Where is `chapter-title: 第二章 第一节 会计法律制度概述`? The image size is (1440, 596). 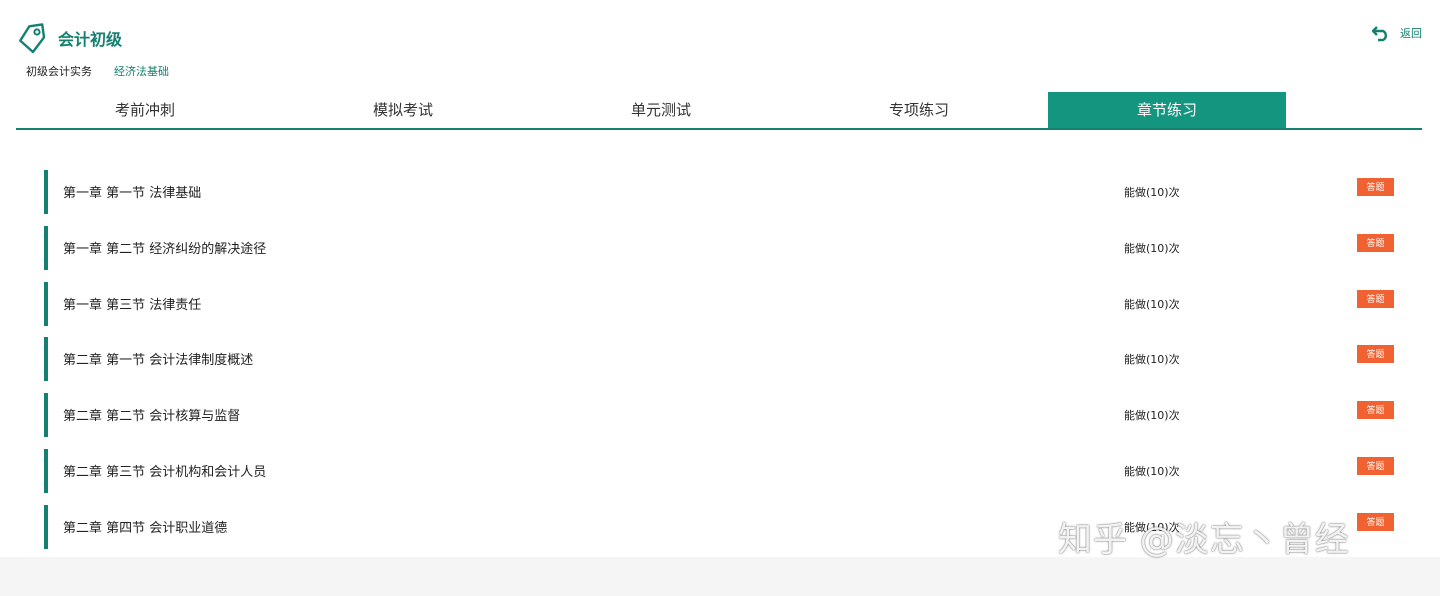
chapter-title: 第二章 第一节 会计法律制度概述 is located at coordinates (158, 361).